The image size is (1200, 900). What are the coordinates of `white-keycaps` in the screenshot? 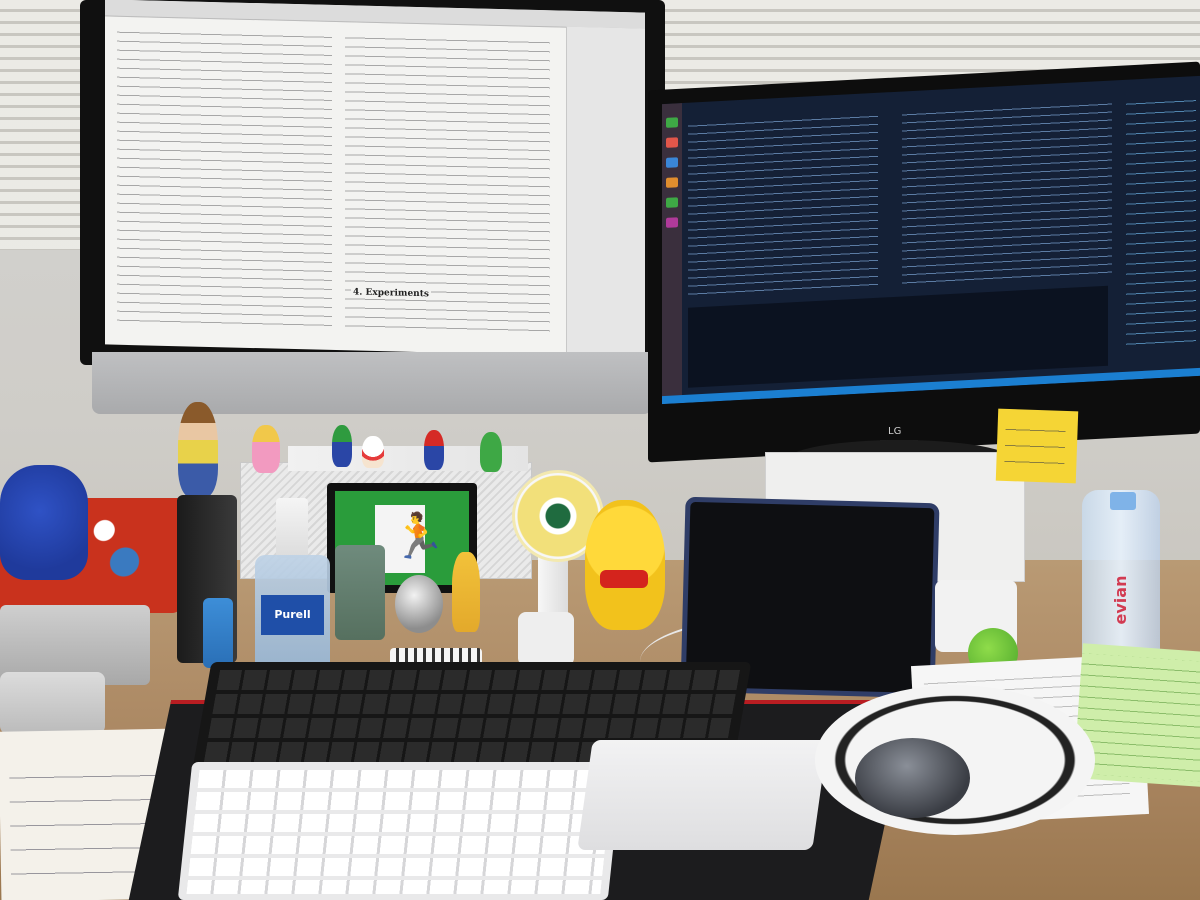 It's located at (400, 832).